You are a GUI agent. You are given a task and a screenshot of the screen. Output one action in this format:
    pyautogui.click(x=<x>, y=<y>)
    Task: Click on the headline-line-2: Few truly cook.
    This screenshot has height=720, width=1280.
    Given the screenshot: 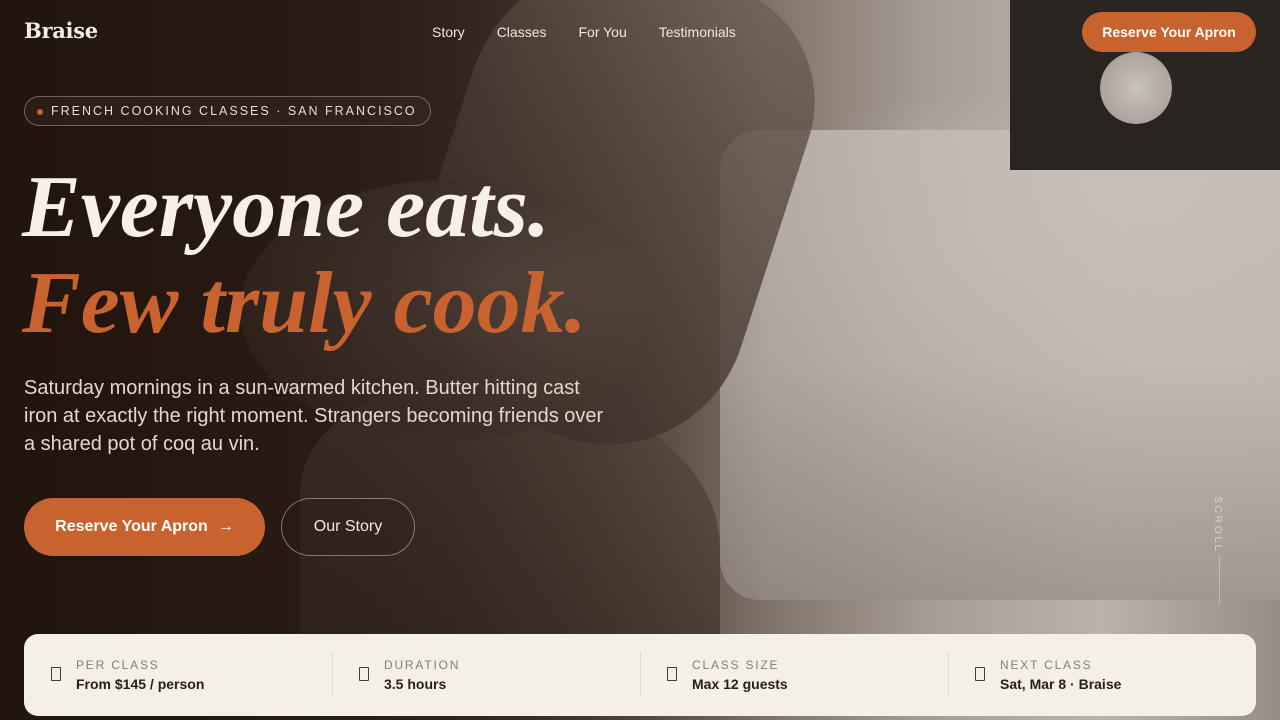 What is the action you would take?
    pyautogui.click(x=304, y=303)
    